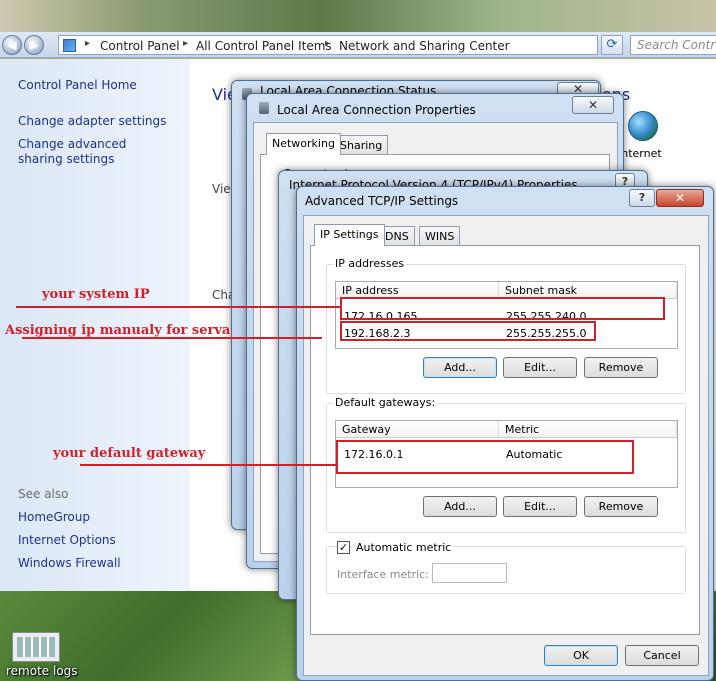  What do you see at coordinates (69, 563) in the screenshot?
I see `windows-firewall-link: Windows Firewall` at bounding box center [69, 563].